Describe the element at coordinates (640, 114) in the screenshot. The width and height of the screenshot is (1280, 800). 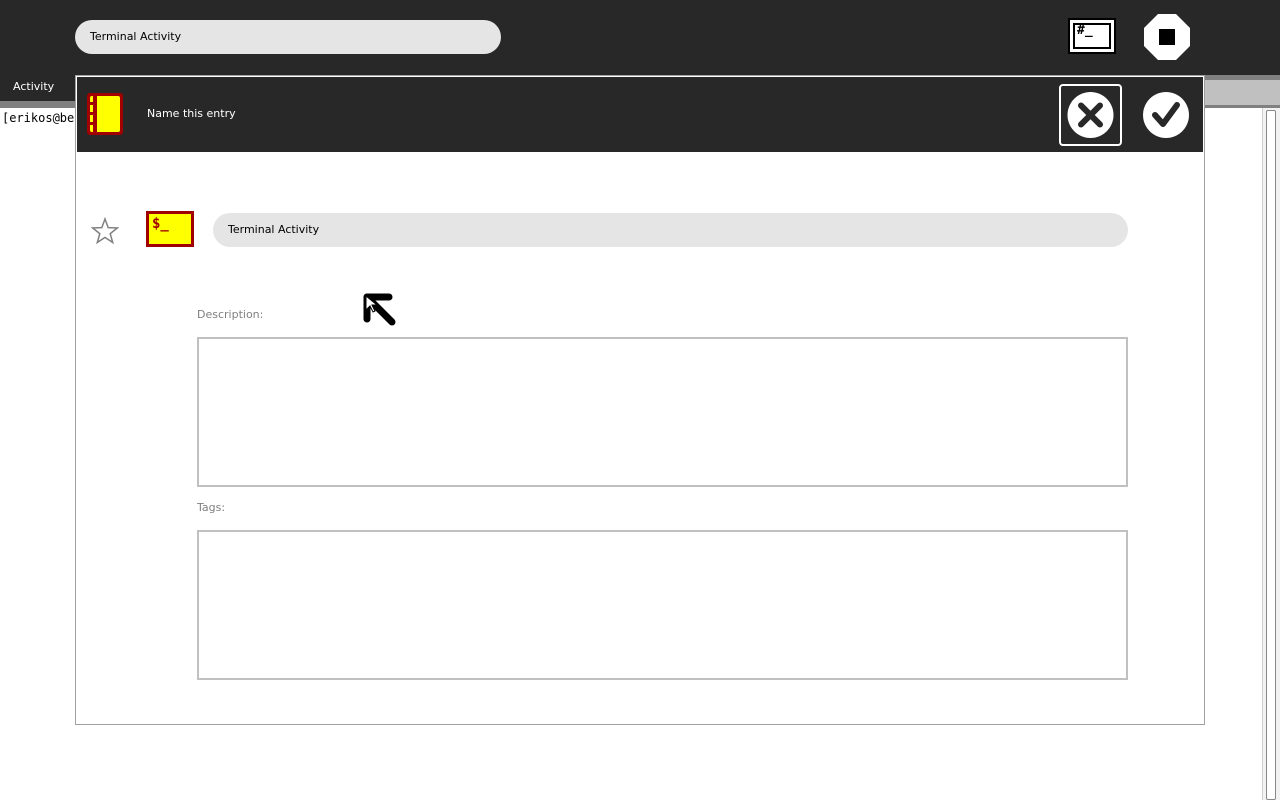
I see `dialog-header` at that location.